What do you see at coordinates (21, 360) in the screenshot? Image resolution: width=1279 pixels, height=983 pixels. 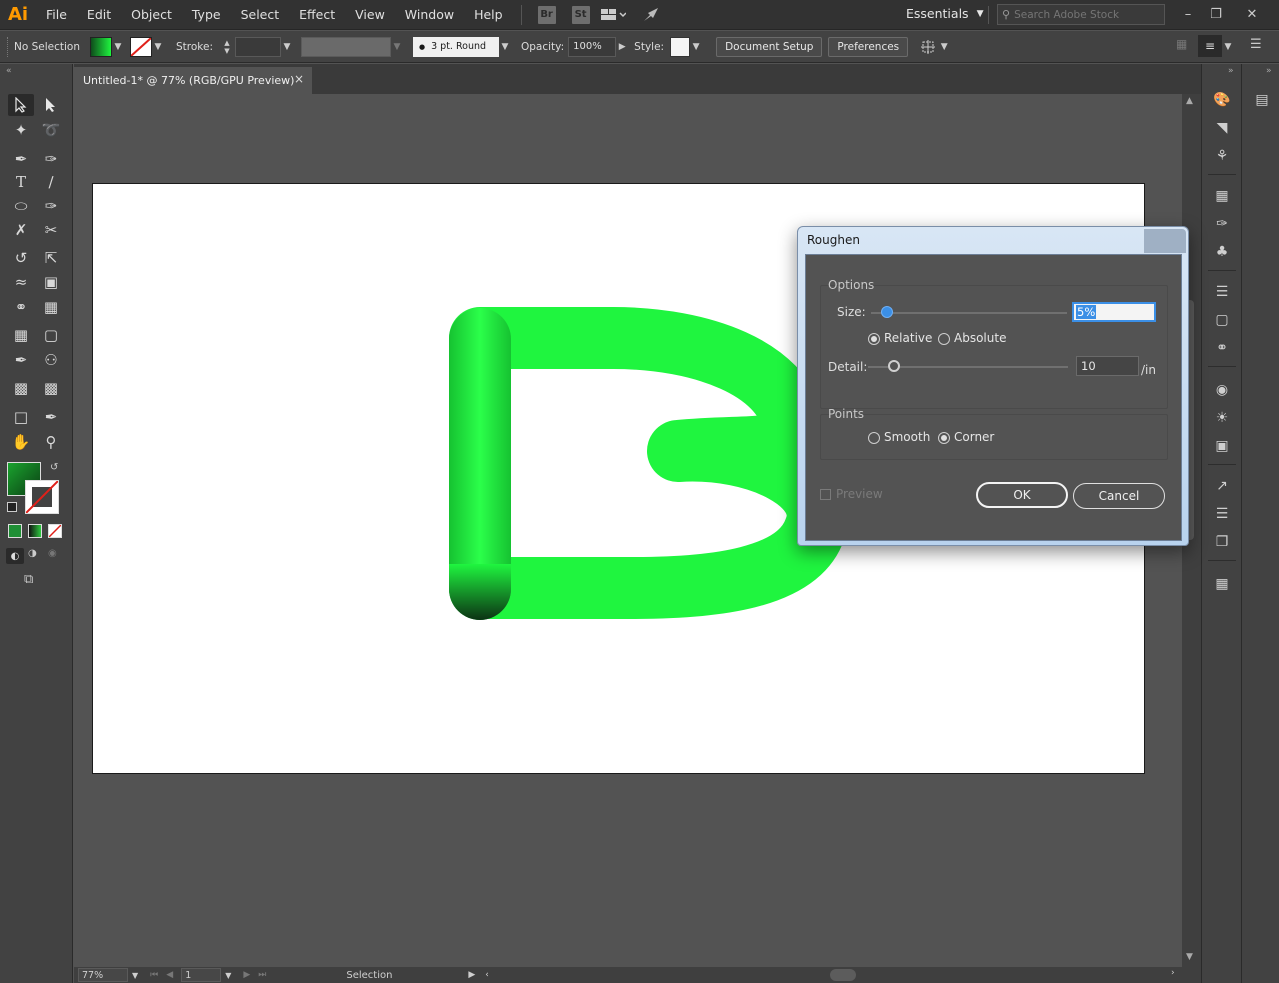 I see `eyedropper-tool-icon: ✒` at bounding box center [21, 360].